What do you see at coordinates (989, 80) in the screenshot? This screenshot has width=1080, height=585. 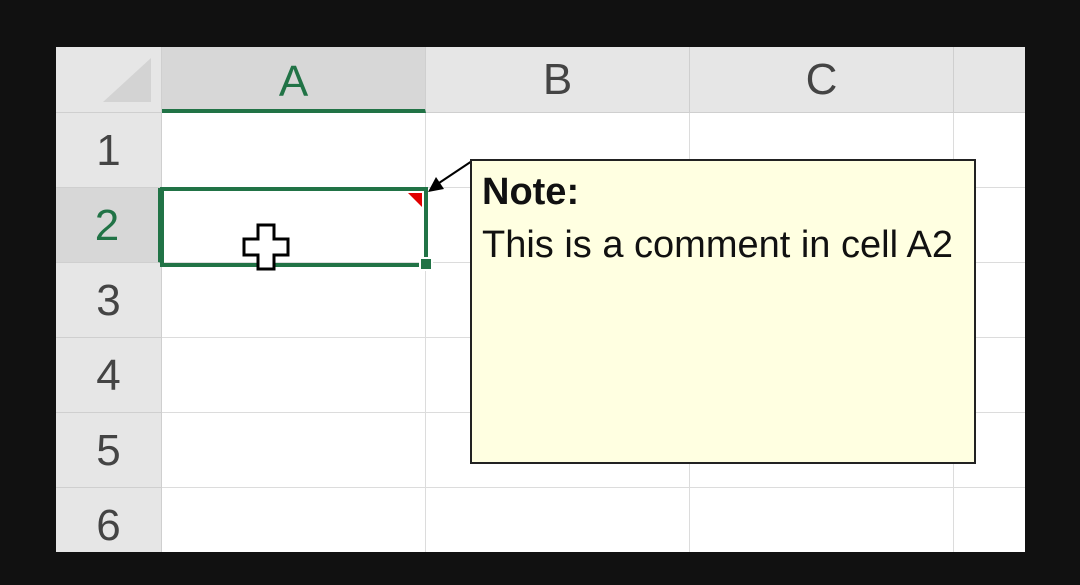 I see `column-header-d` at bounding box center [989, 80].